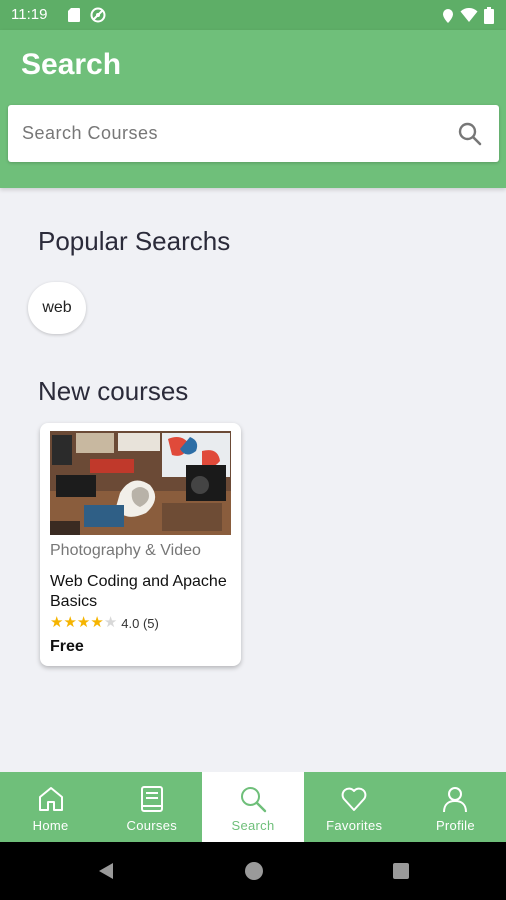 The image size is (506, 900). Describe the element at coordinates (401, 873) in the screenshot. I see `recents-icon` at that location.